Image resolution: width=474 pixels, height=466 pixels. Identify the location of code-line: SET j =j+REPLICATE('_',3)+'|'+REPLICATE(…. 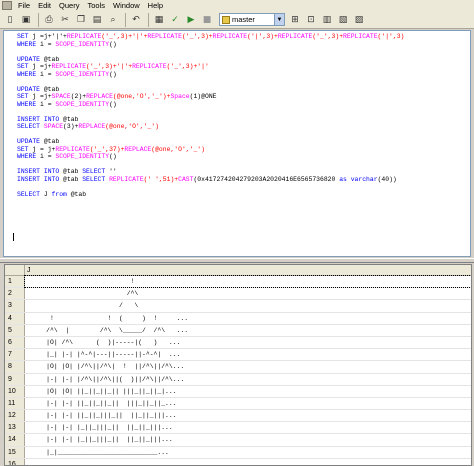
(113, 66).